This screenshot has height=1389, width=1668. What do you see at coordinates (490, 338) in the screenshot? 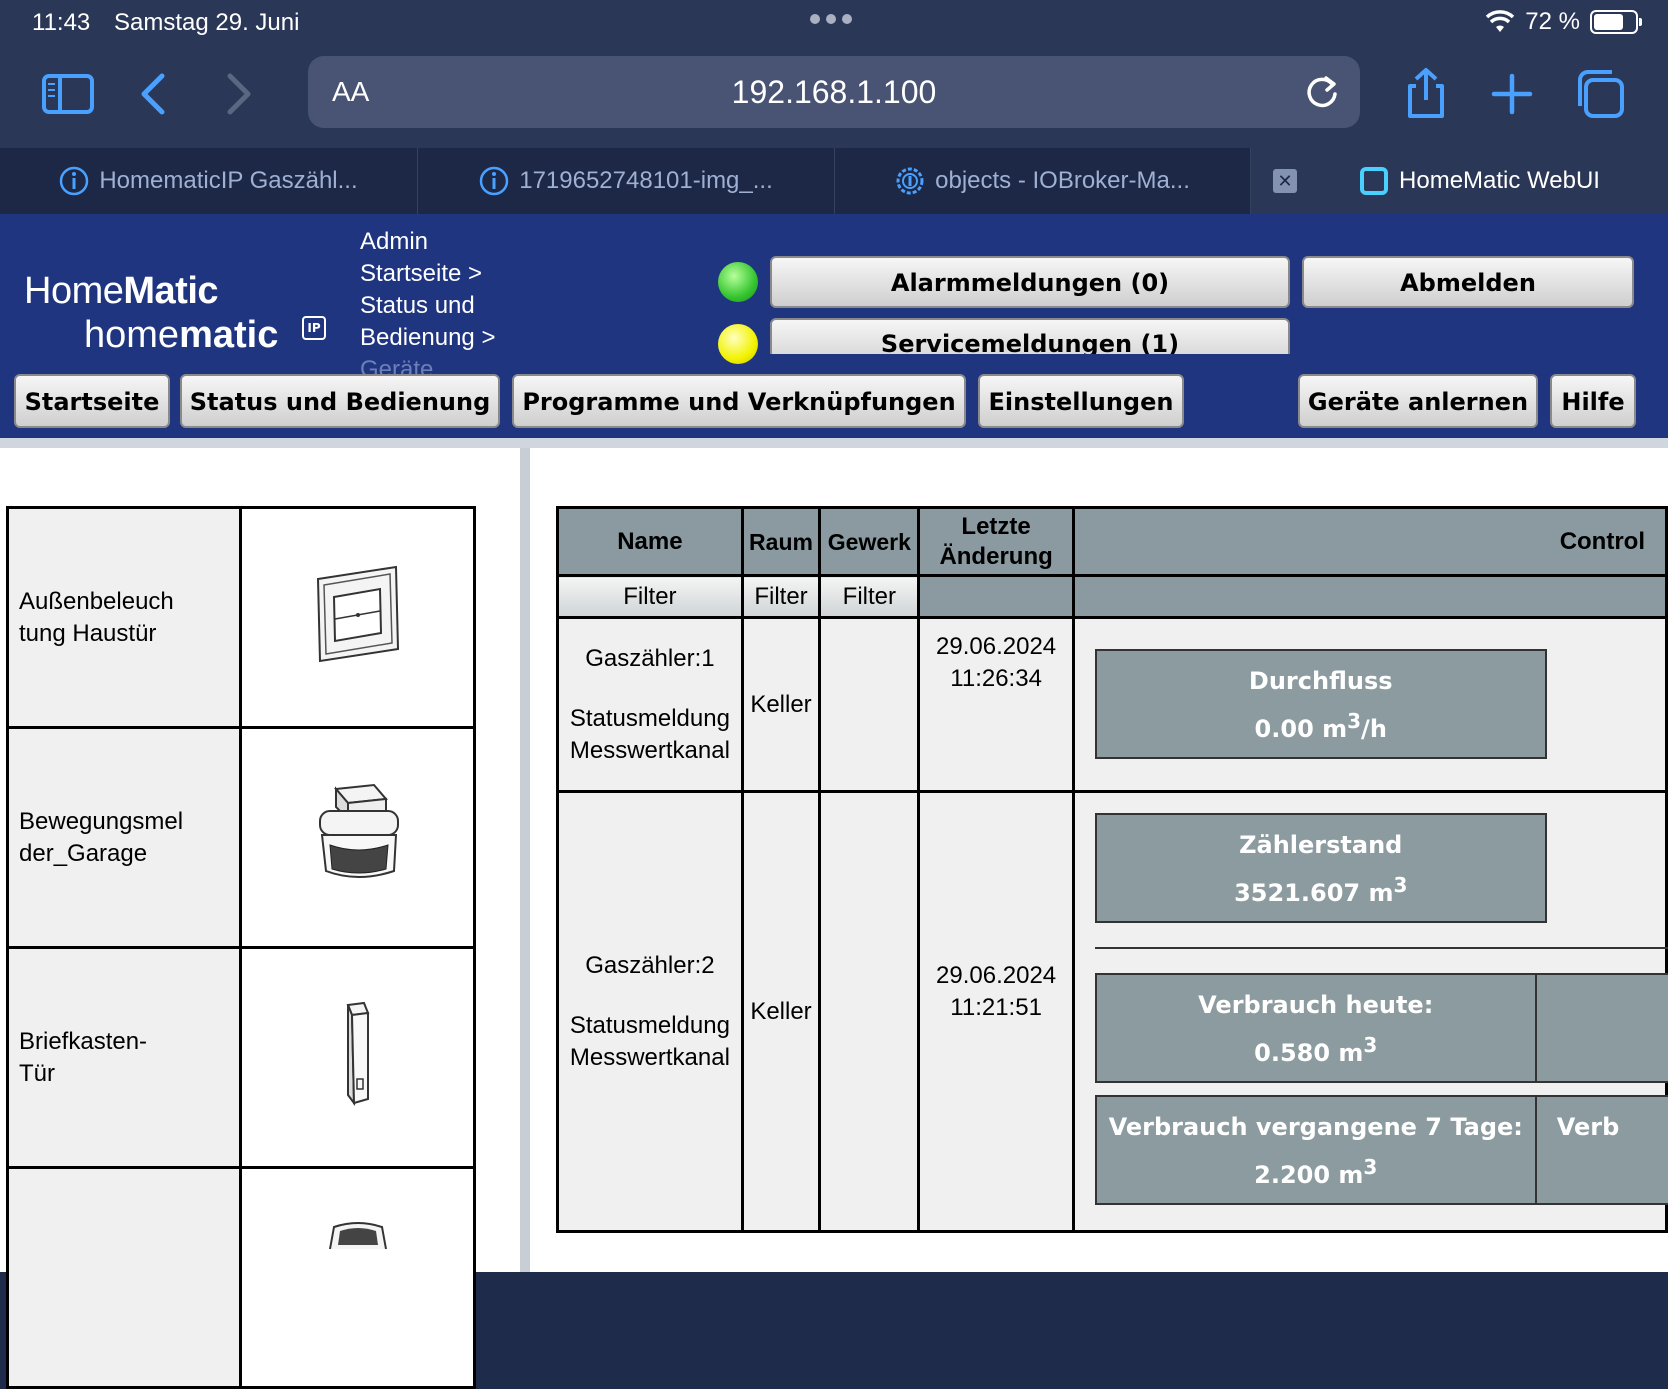
I see `breadcrumb-status-2: Bedienung >` at bounding box center [490, 338].